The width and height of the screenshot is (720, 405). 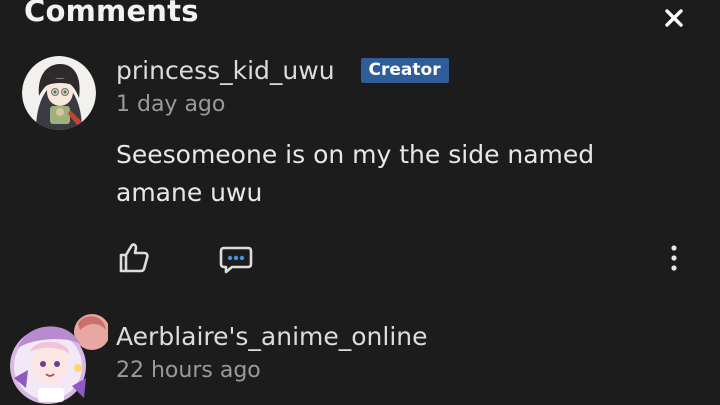 What do you see at coordinates (171, 104) in the screenshot?
I see `comment-timestamp: 1 day ago` at bounding box center [171, 104].